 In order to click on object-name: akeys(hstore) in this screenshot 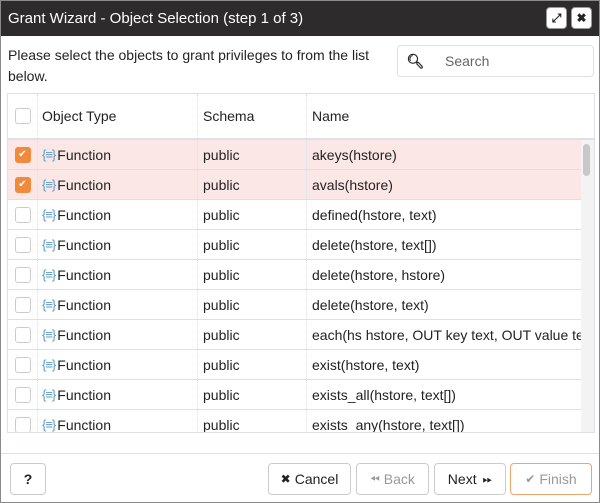, I will do `click(354, 154)`.